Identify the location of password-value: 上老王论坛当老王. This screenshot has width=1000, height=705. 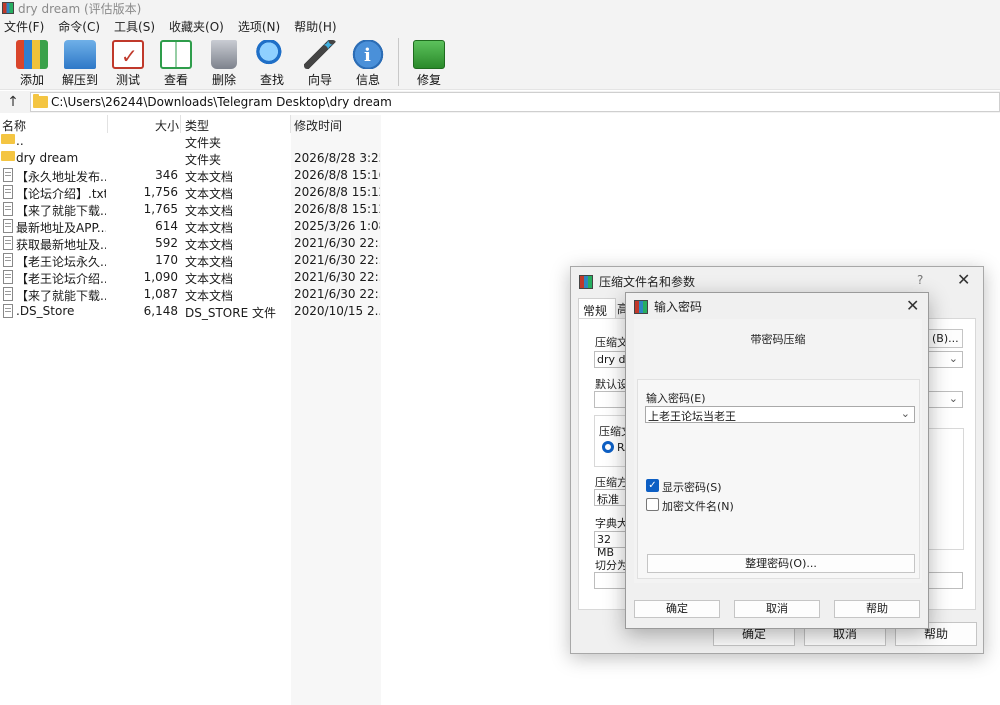
(692, 416).